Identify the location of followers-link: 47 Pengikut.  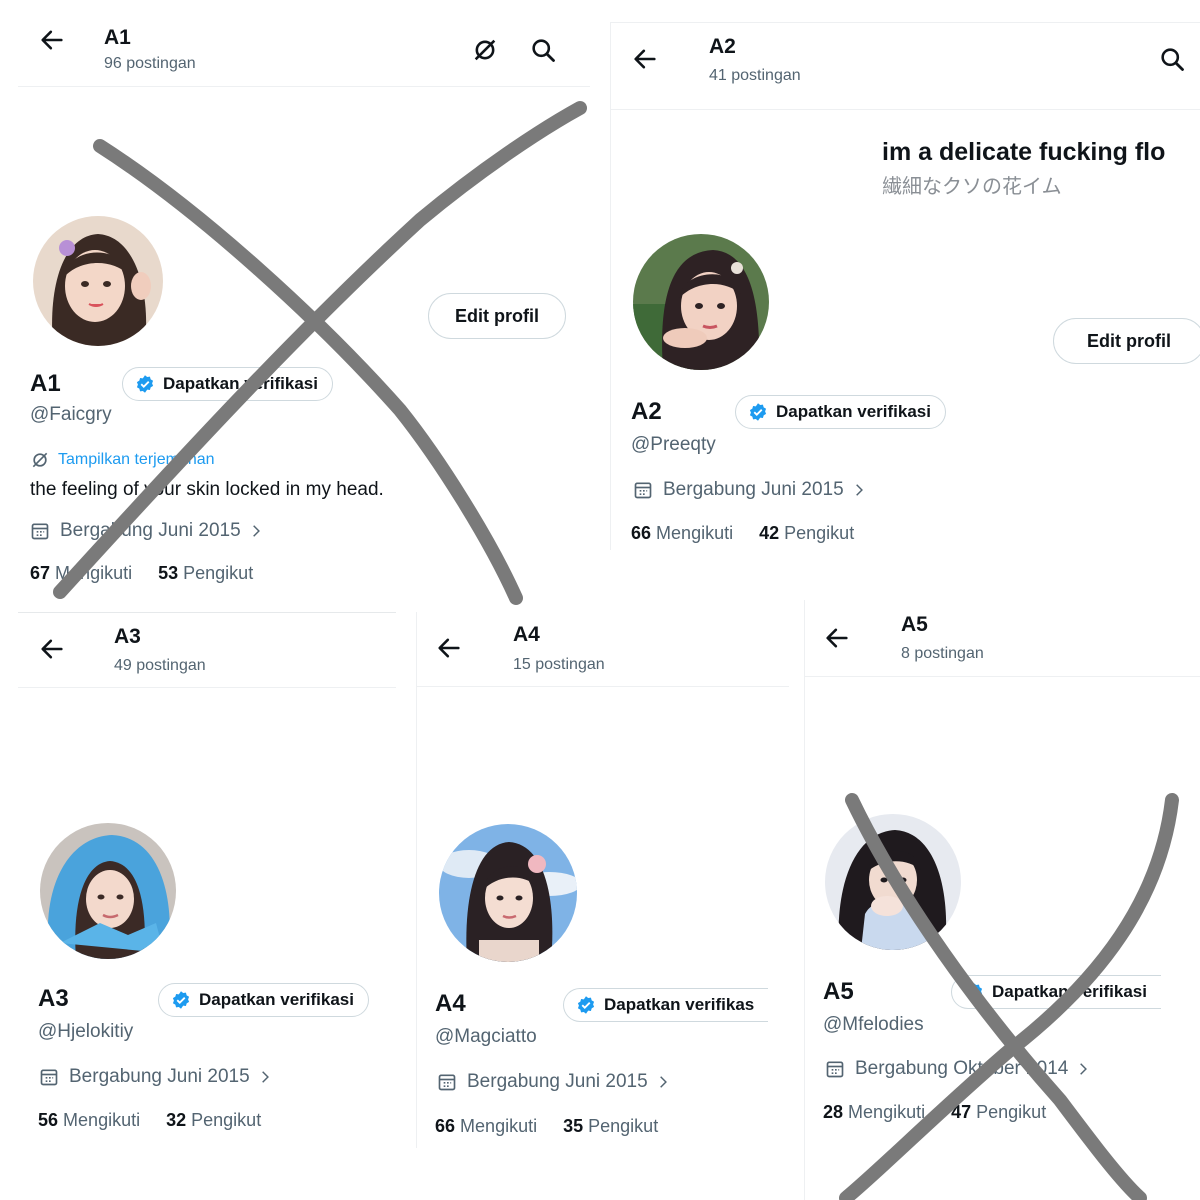
(998, 1112).